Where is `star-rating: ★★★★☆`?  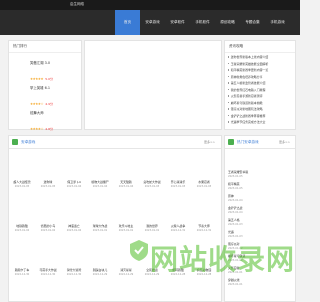 star-rating: ★★★★☆ is located at coordinates (37, 104).